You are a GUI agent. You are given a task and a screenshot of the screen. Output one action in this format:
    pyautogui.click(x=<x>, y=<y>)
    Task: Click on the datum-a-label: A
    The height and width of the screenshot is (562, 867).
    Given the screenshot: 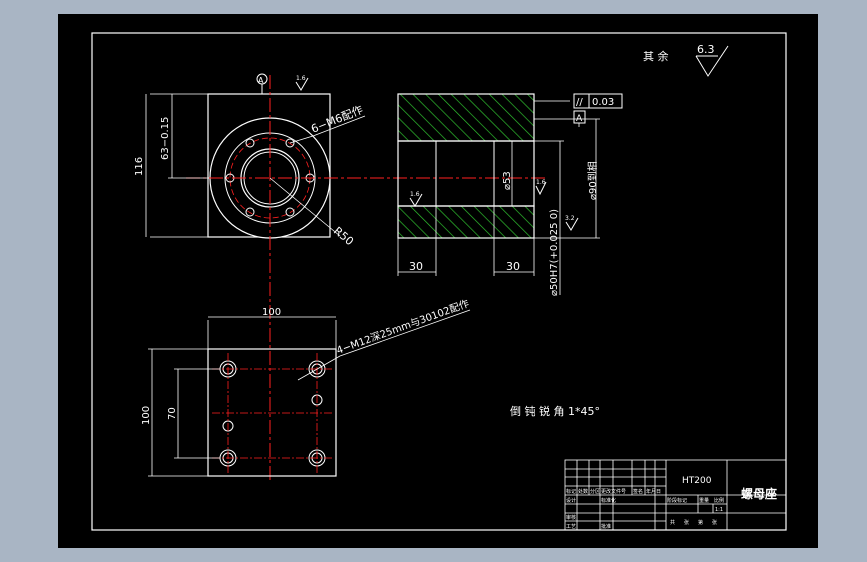 What is the action you would take?
    pyautogui.click(x=261, y=80)
    